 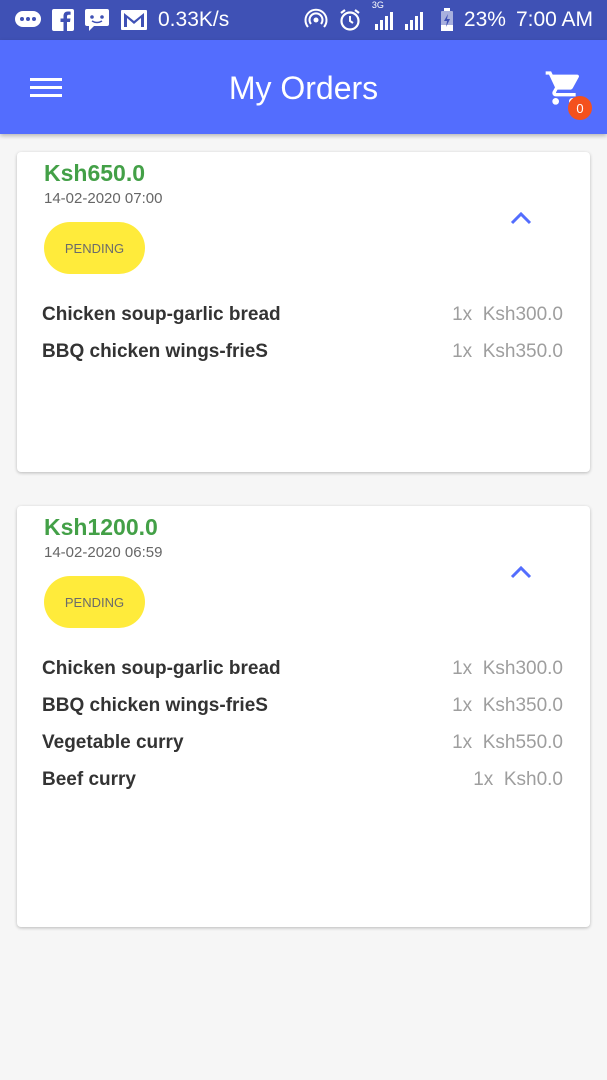 I want to click on facebook-icon, so click(x=63, y=20).